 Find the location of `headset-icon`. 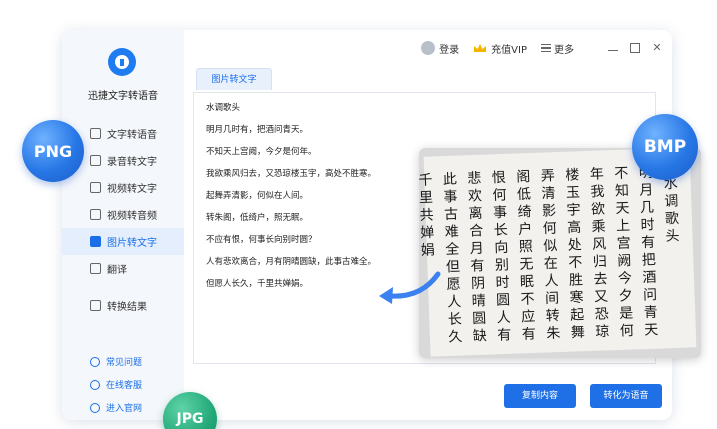

headset-icon is located at coordinates (95, 384).